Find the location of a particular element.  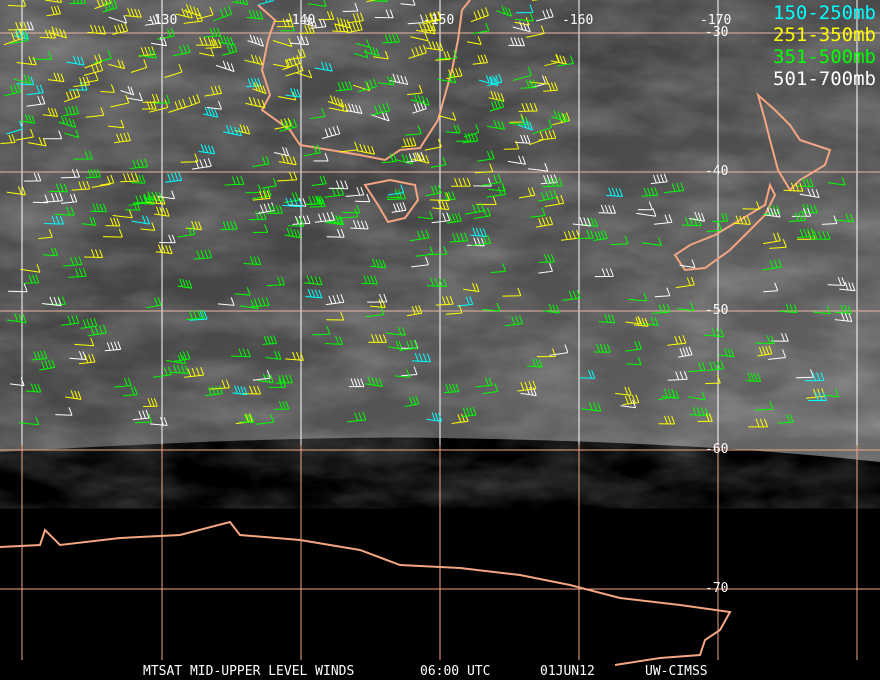

lat-label: -60 is located at coordinates (717, 449).